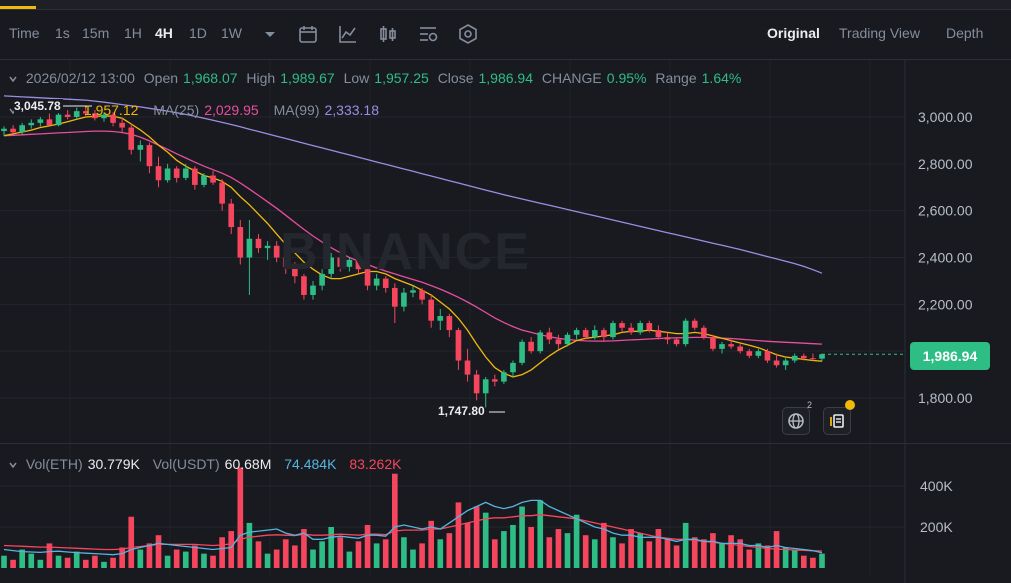 The image size is (1011, 583). Describe the element at coordinates (248, 464) in the screenshot. I see `vol-usdt-value: 60.68M` at that location.